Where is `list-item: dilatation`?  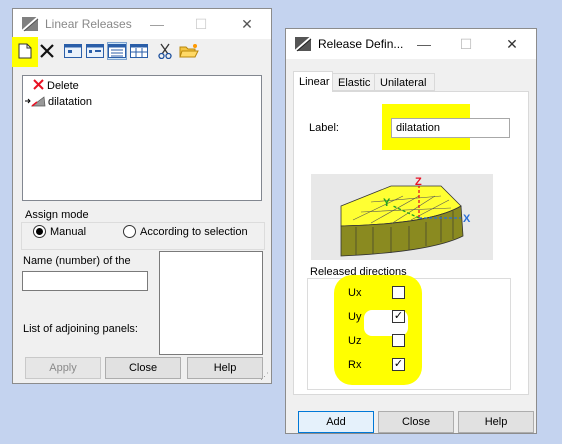
list-item: dilatation is located at coordinates (58, 102).